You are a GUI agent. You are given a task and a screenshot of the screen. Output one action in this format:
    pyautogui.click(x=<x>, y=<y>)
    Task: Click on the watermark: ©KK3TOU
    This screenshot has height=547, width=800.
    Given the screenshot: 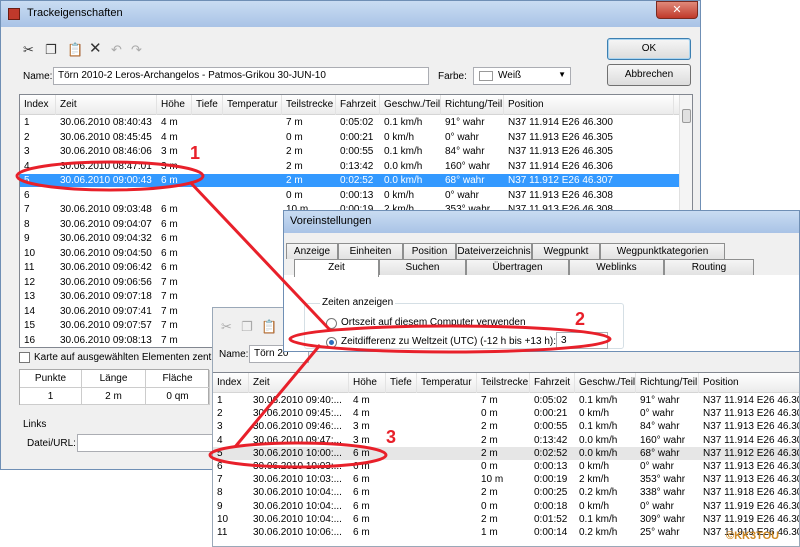 What is the action you would take?
    pyautogui.click(x=753, y=536)
    